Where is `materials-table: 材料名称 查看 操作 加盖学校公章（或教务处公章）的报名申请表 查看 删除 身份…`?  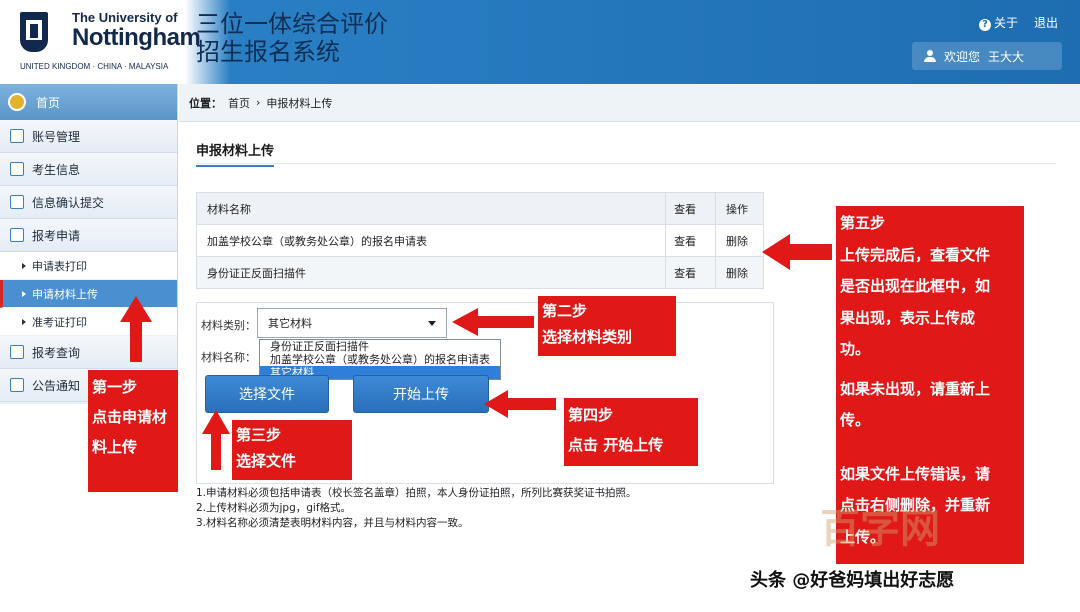 materials-table: 材料名称 查看 操作 加盖学校公章（或教务处公章）的报名申请表 查看 删除 身份… is located at coordinates (479, 240).